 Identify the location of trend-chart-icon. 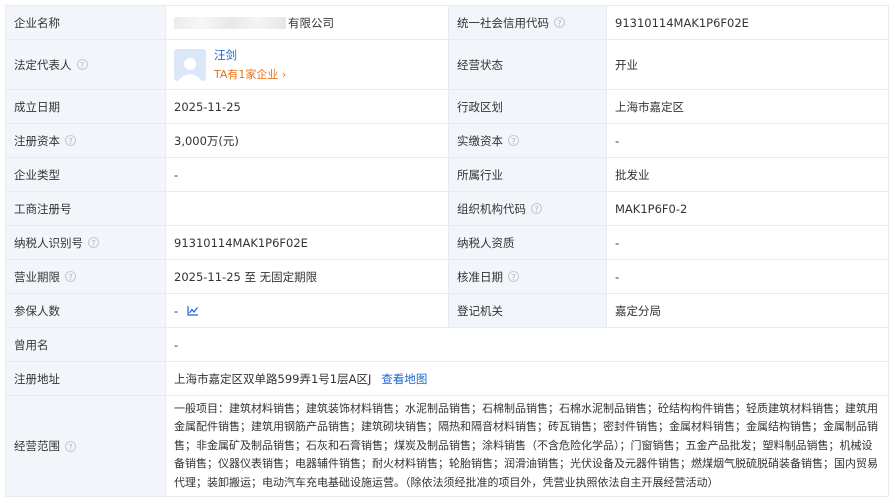
(193, 310).